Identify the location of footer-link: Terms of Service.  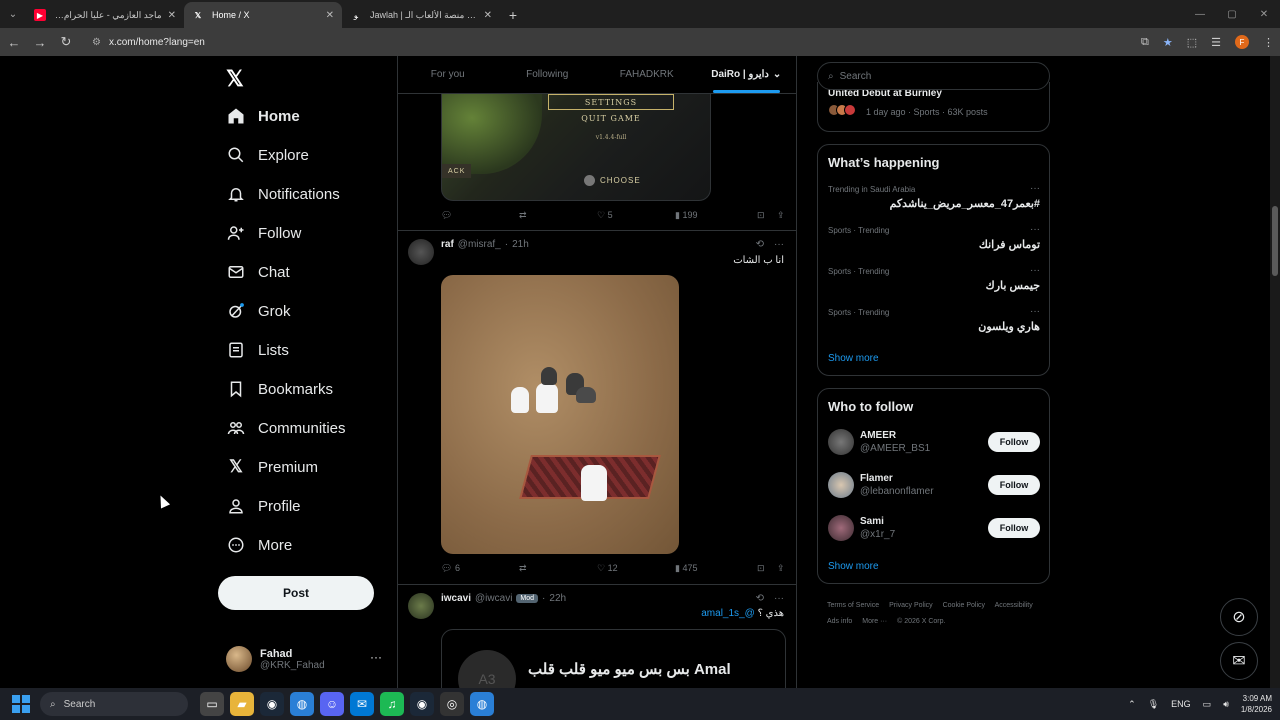
(853, 605).